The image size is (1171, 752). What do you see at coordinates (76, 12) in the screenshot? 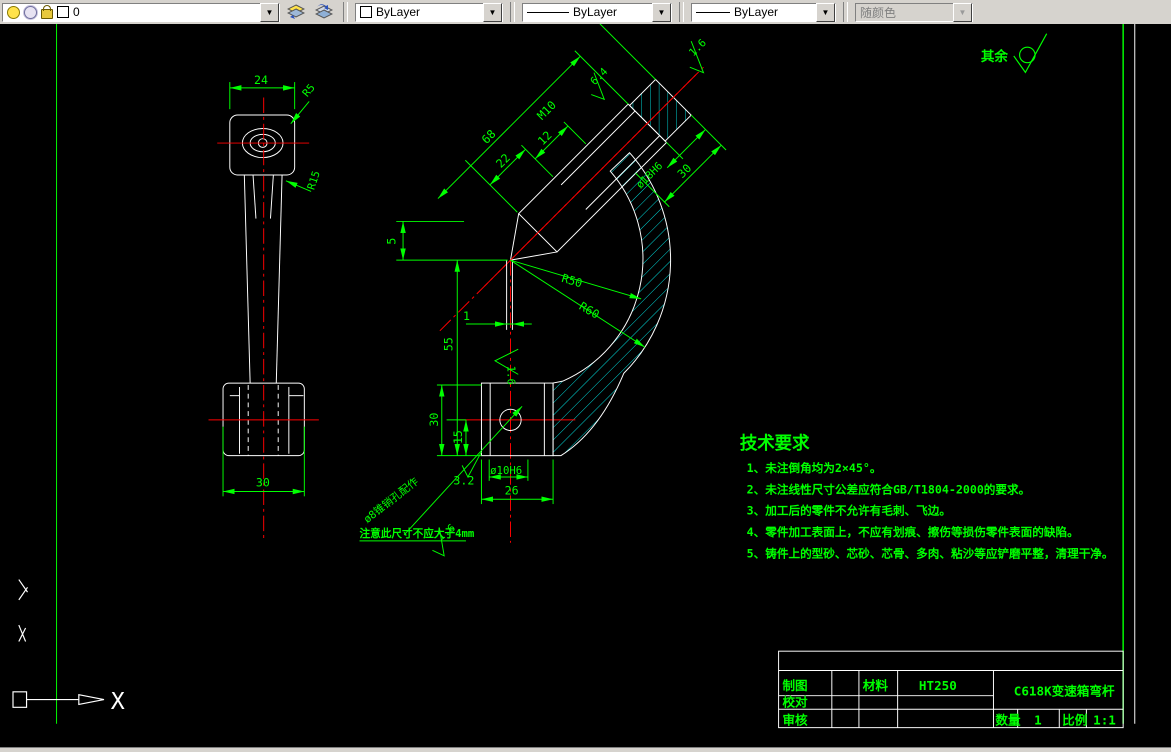
I see `layer-name: 0` at bounding box center [76, 12].